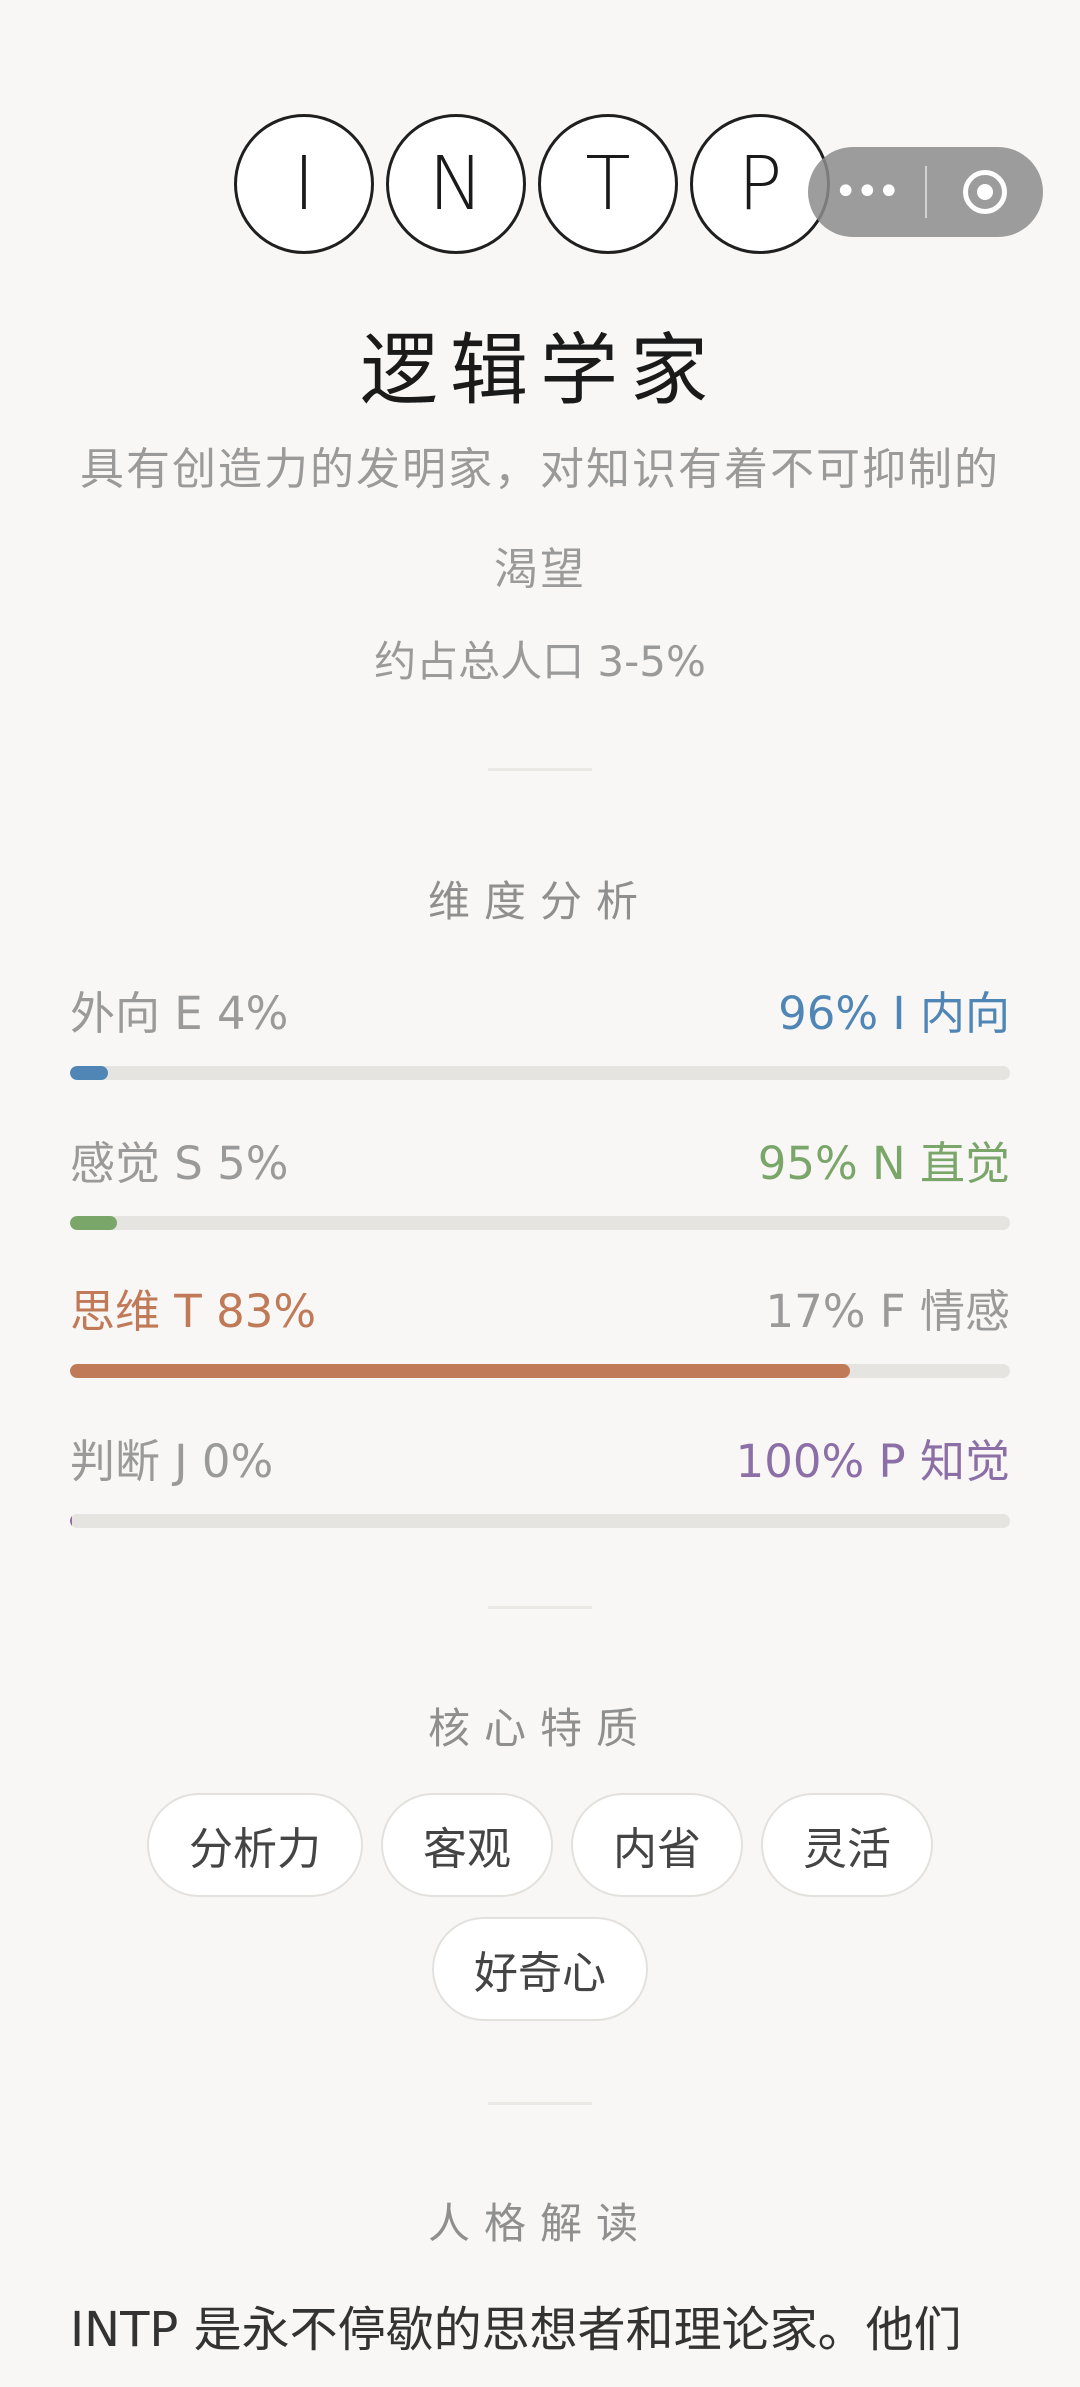 This screenshot has height=2387, width=1080. Describe the element at coordinates (540, 1033) in the screenshot. I see `dimension-row-ei: 外向 E 4% 96% I 内向` at that location.